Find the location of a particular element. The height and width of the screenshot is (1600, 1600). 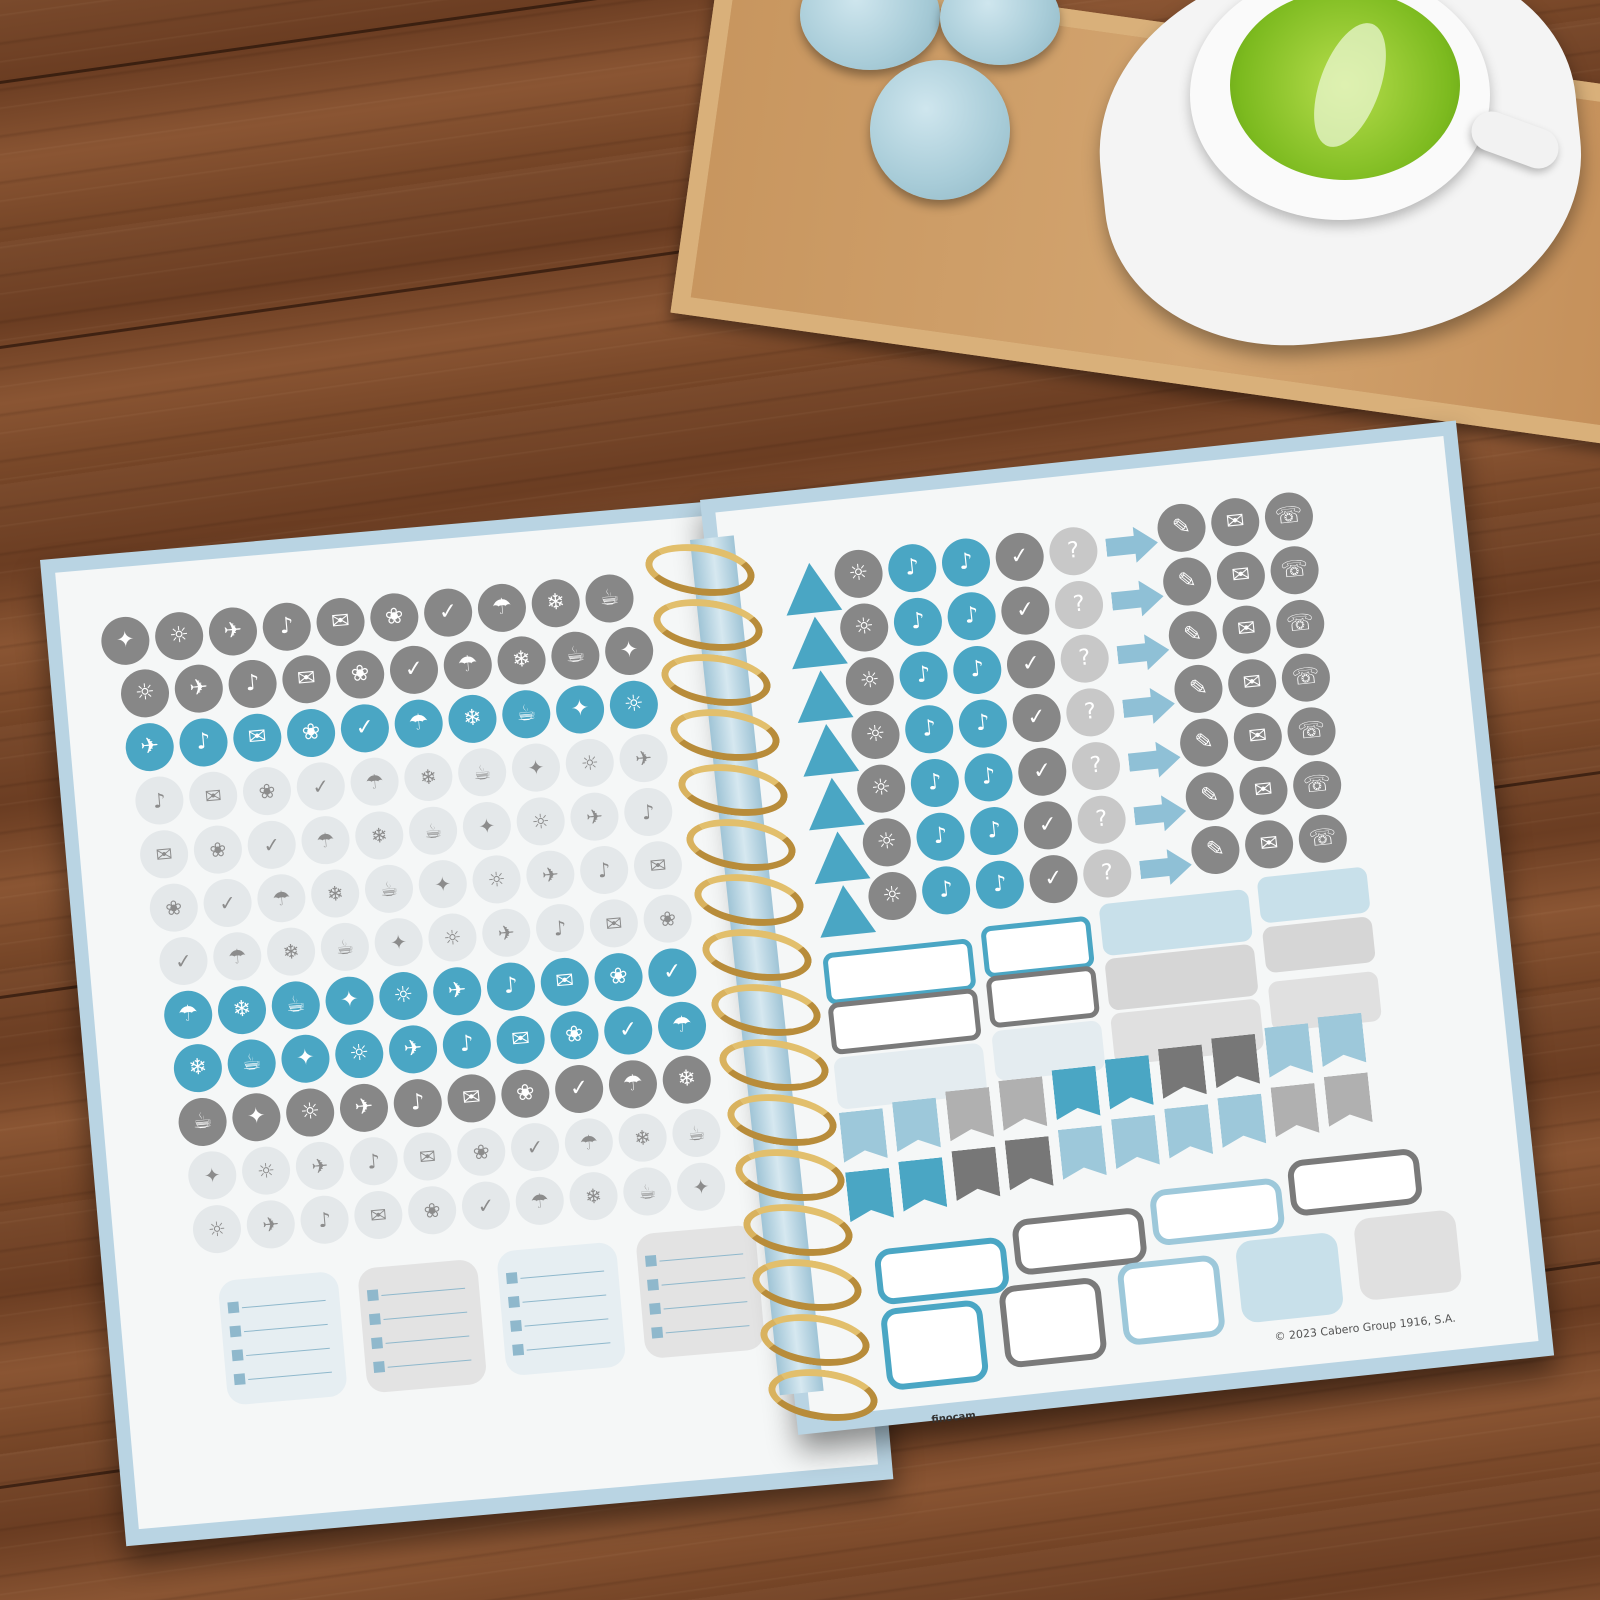

sticker-symbol-icon: ? is located at coordinates (1096, 765).